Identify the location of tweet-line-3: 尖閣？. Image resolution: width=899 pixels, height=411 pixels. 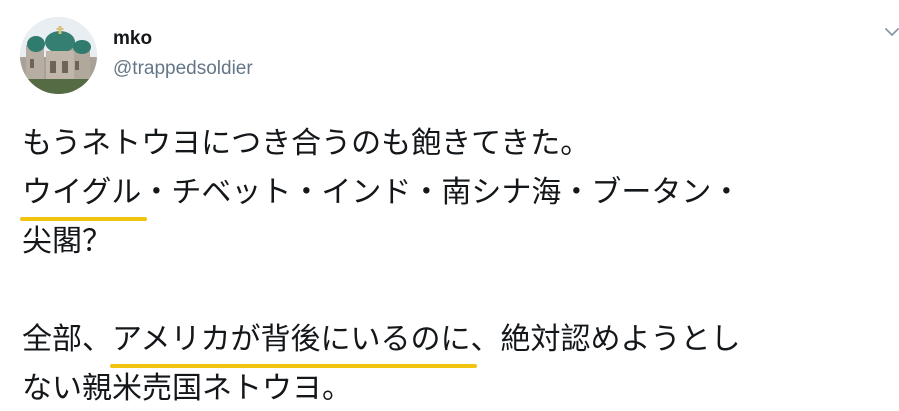
(67, 241).